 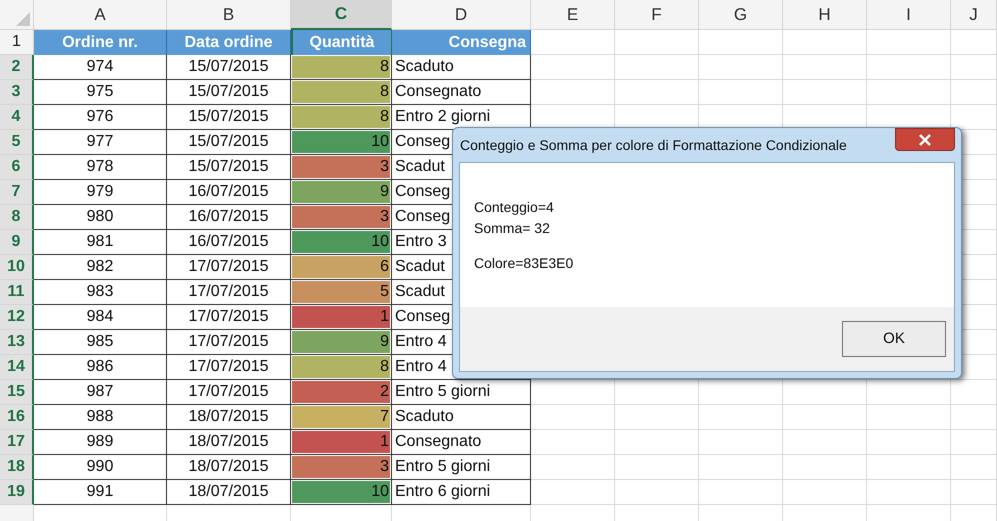 What do you see at coordinates (100, 317) in the screenshot?
I see `table-cell: 984` at bounding box center [100, 317].